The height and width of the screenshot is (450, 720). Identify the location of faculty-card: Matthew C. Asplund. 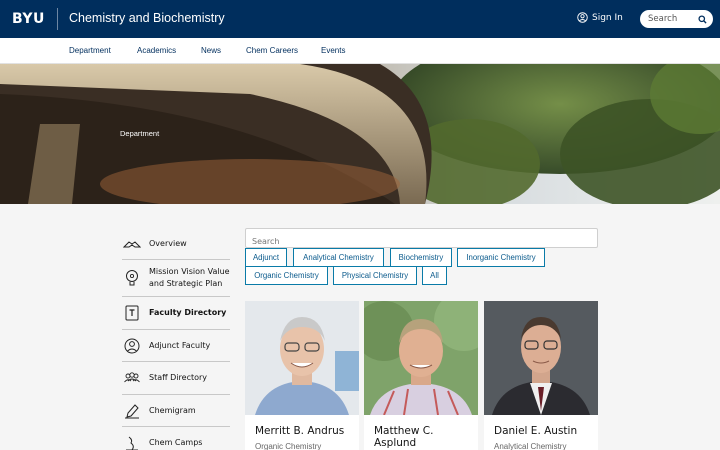
(421, 375).